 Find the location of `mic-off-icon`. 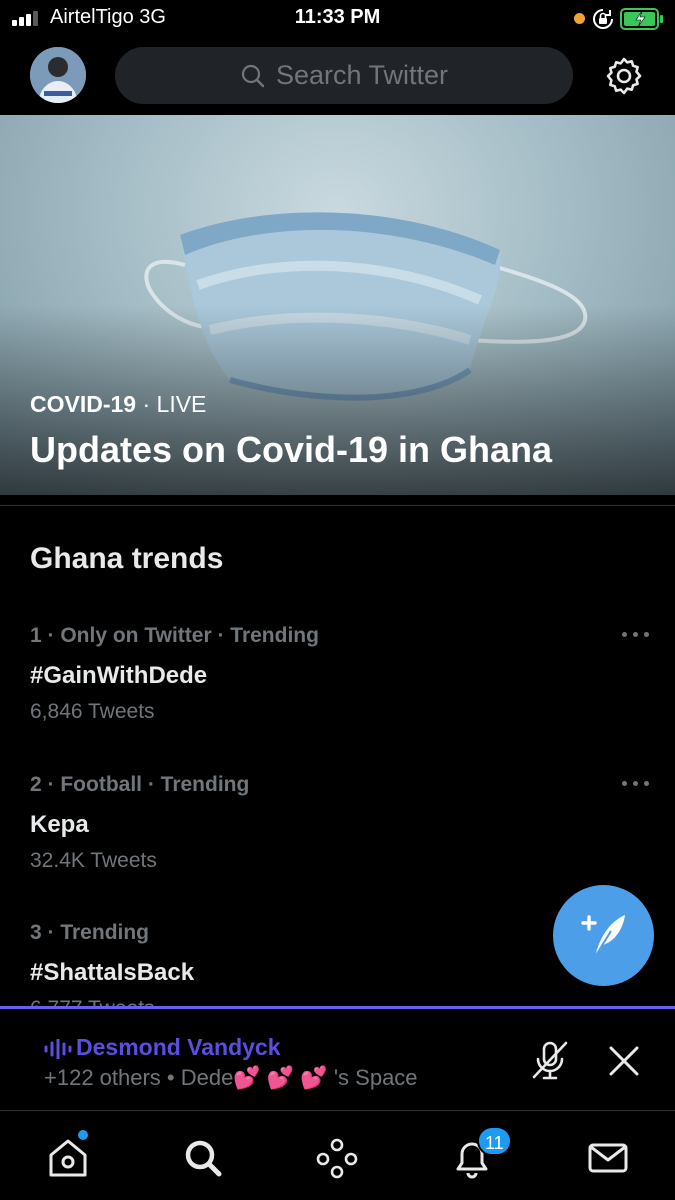

mic-off-icon is located at coordinates (550, 1060).